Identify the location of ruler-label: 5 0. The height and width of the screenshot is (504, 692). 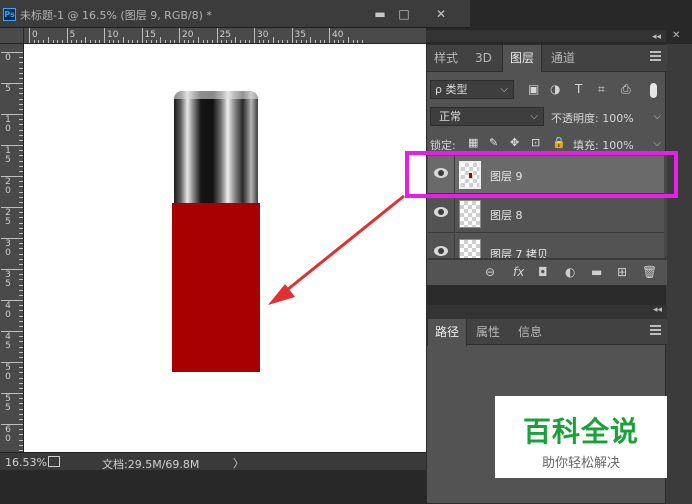
(8, 372).